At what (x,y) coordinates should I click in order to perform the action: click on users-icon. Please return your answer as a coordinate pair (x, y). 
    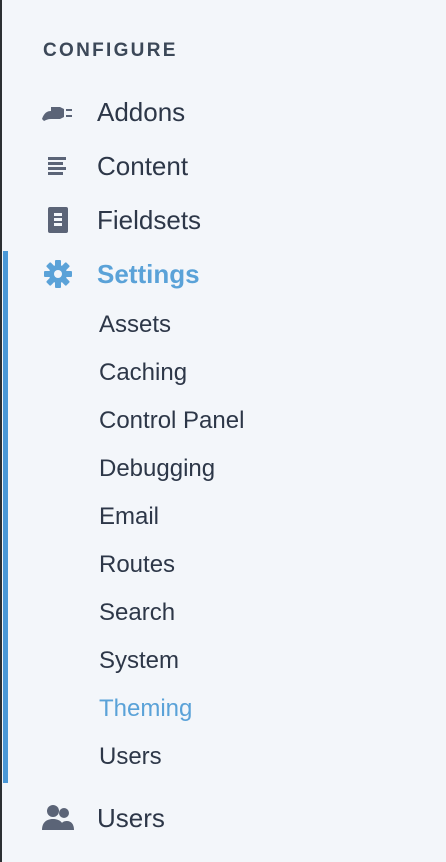
    Looking at the image, I should click on (58, 818).